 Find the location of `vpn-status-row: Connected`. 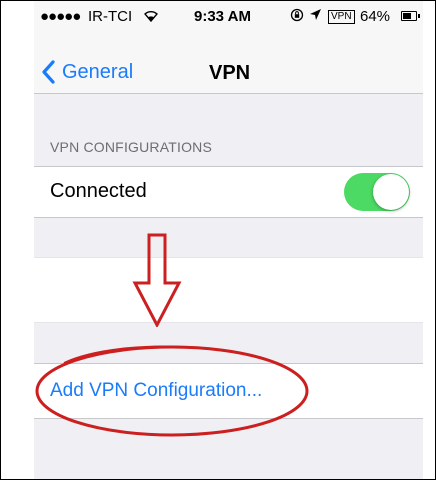

vpn-status-row: Connected is located at coordinates (228, 192).